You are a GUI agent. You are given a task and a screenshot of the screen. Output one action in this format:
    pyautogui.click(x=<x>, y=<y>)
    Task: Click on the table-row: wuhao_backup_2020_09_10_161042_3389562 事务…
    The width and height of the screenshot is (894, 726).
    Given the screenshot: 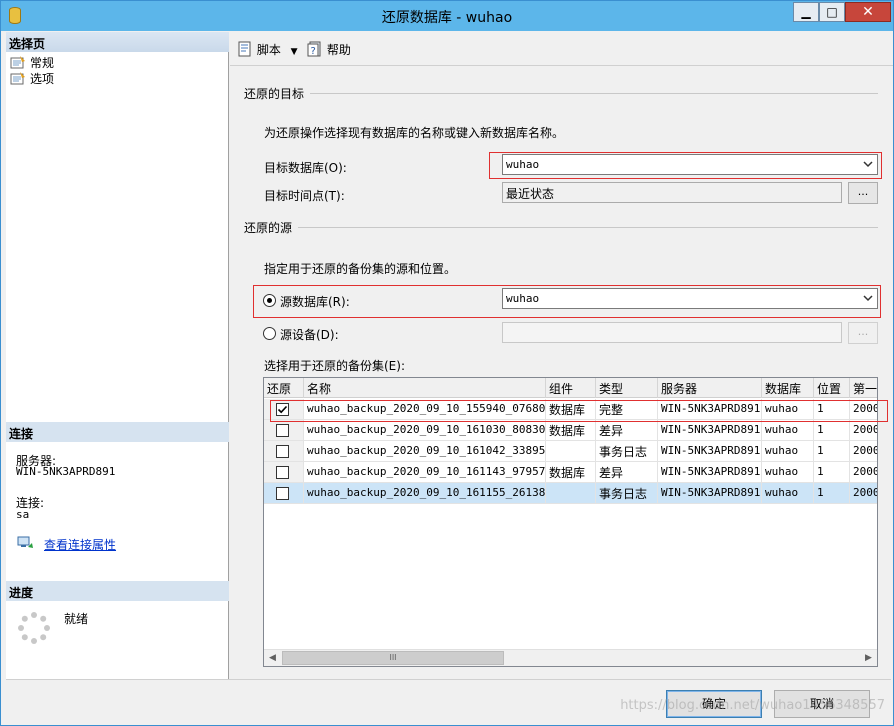 What is the action you would take?
    pyautogui.click(x=571, y=451)
    